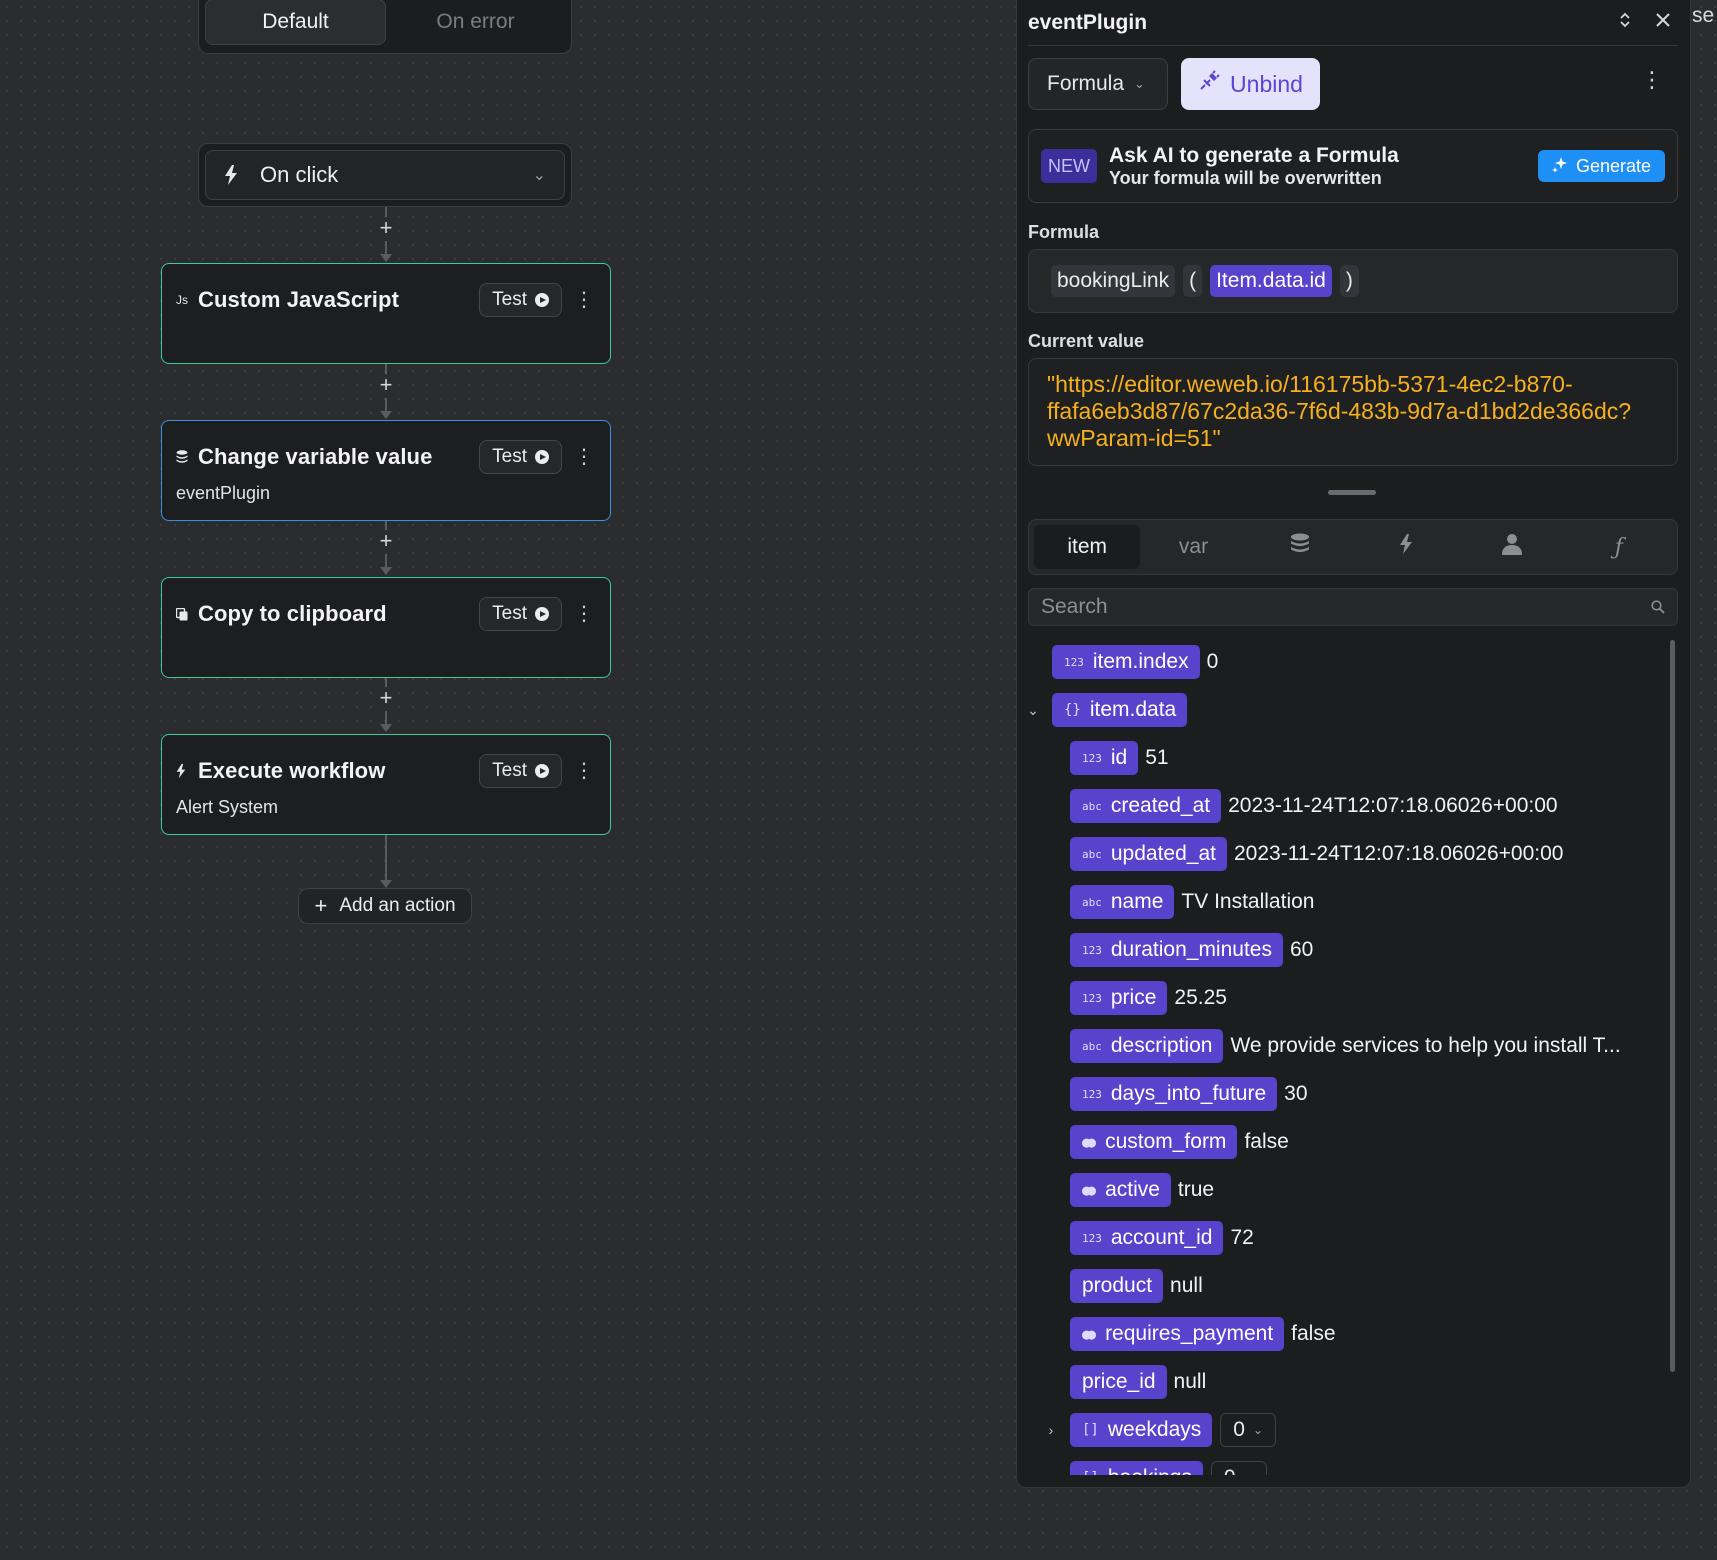 Image resolution: width=1717 pixels, height=1560 pixels. What do you see at coordinates (299, 174) in the screenshot?
I see `trigger-event-label: On click` at bounding box center [299, 174].